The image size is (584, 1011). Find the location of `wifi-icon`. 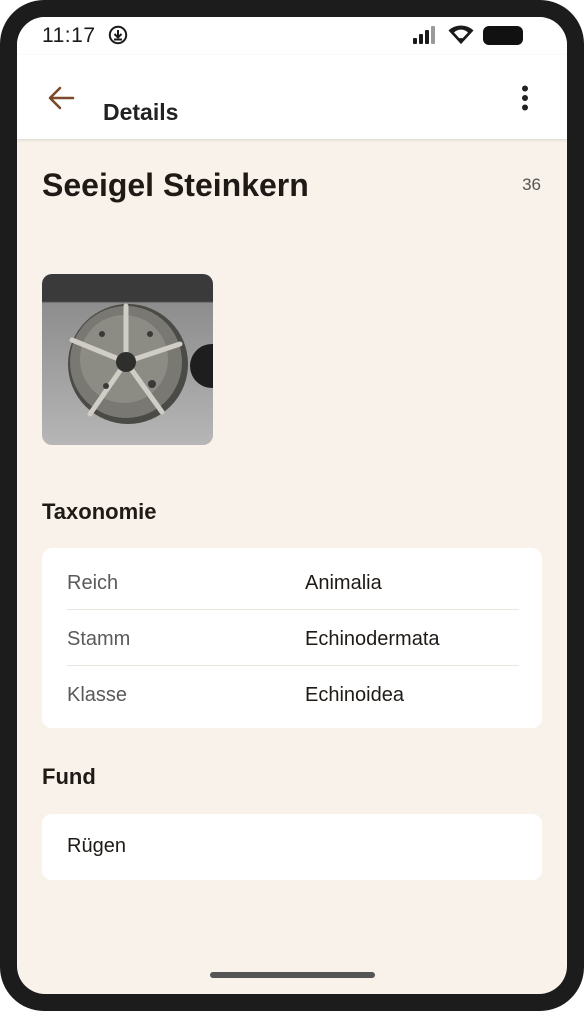

wifi-icon is located at coordinates (461, 34).